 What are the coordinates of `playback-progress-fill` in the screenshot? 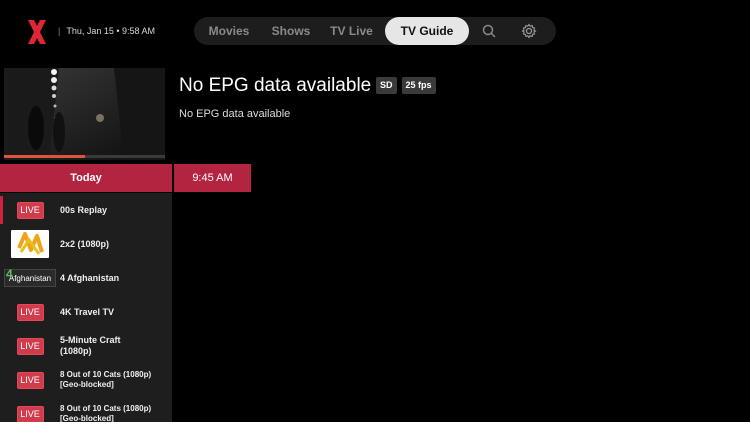 It's located at (44, 156).